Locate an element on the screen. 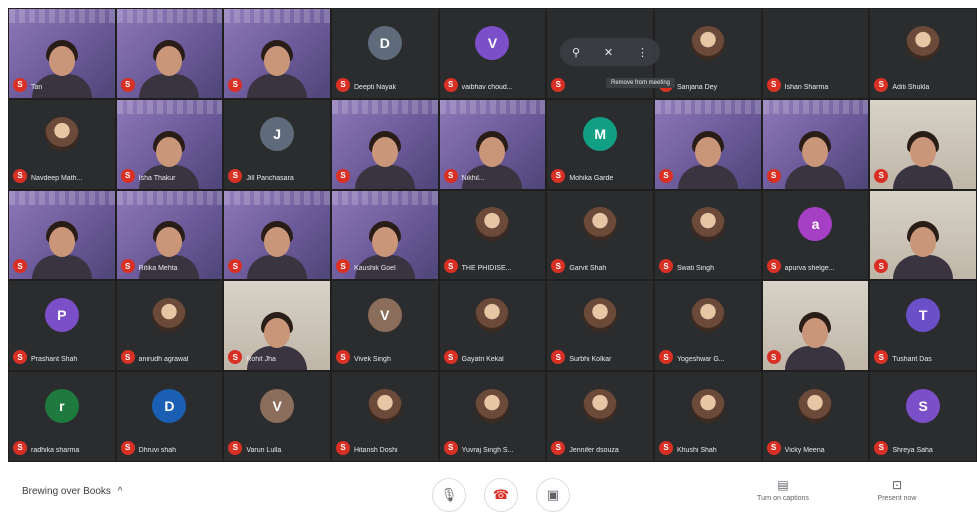  participant-tile: S Ritika Mehta is located at coordinates (169, 235).